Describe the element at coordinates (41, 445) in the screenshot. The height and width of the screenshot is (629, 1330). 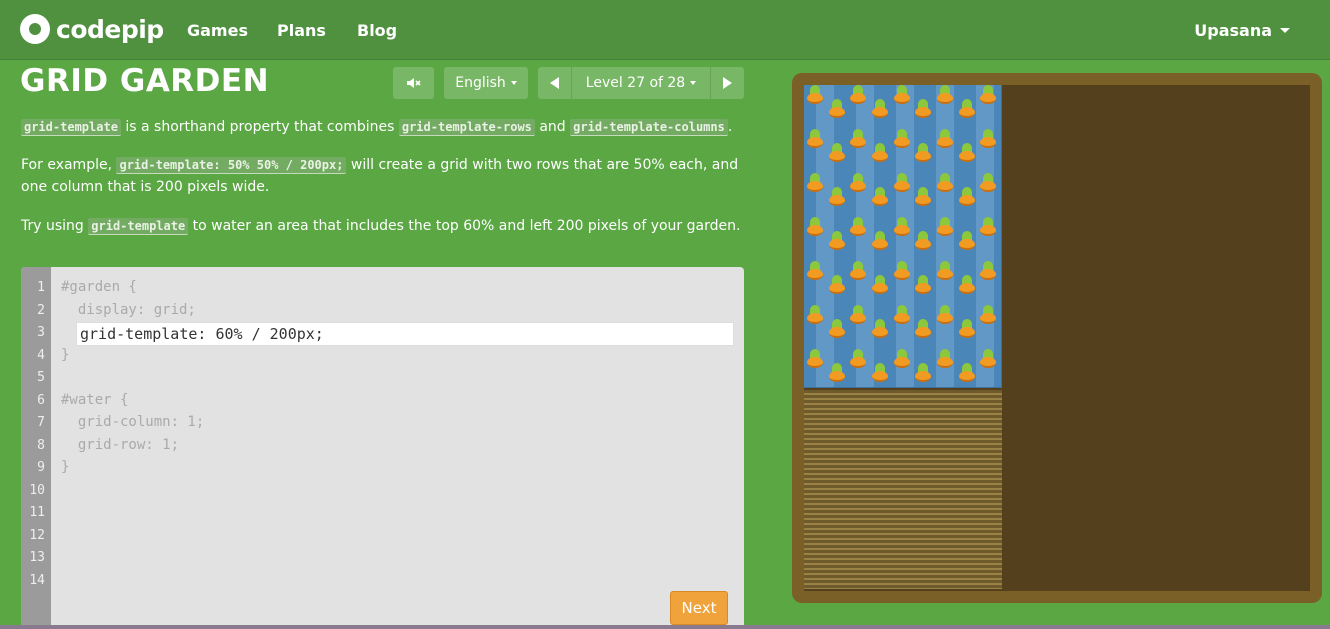
I see `line-number: 8` at that location.